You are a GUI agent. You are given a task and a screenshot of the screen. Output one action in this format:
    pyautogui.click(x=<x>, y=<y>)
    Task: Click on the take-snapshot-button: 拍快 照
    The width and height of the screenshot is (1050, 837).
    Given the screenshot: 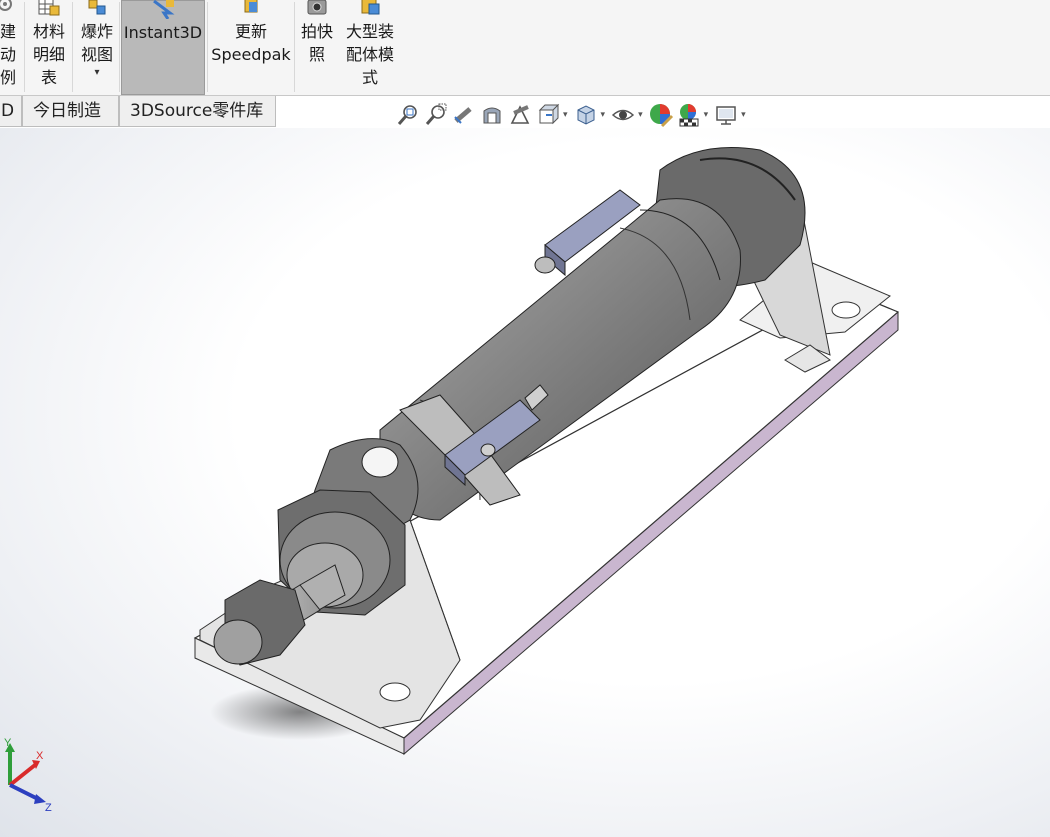 What is the action you would take?
    pyautogui.click(x=317, y=47)
    